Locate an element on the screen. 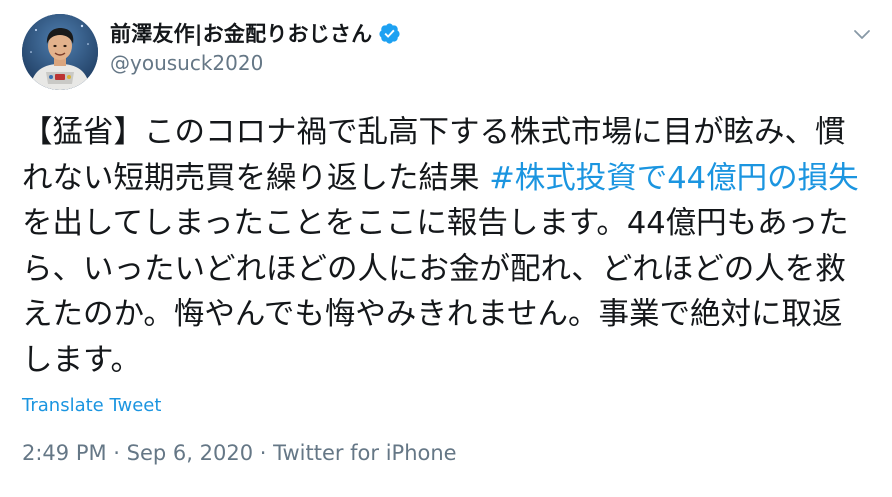 This screenshot has height=497, width=892. tweet-source: Twitter for iPhone is located at coordinates (365, 453).